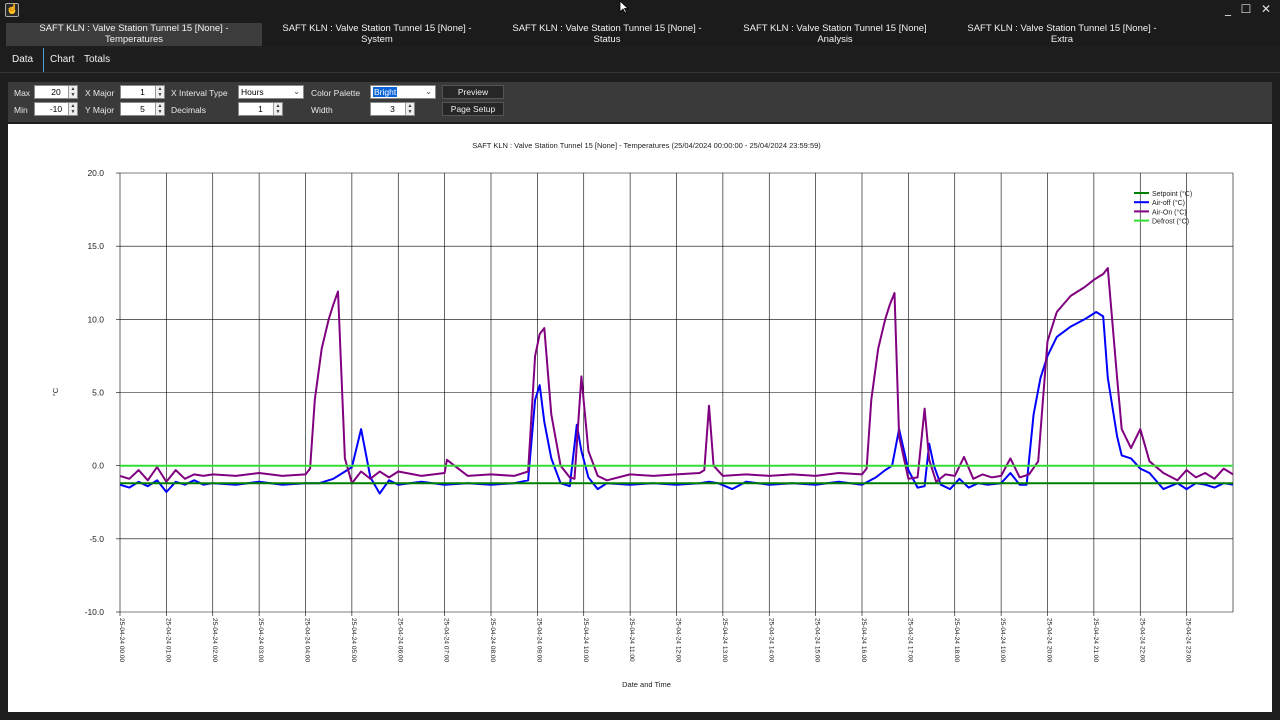 This screenshot has height=720, width=1280. I want to click on x-tick-label: 25-04-24 04:00, so click(307, 640).